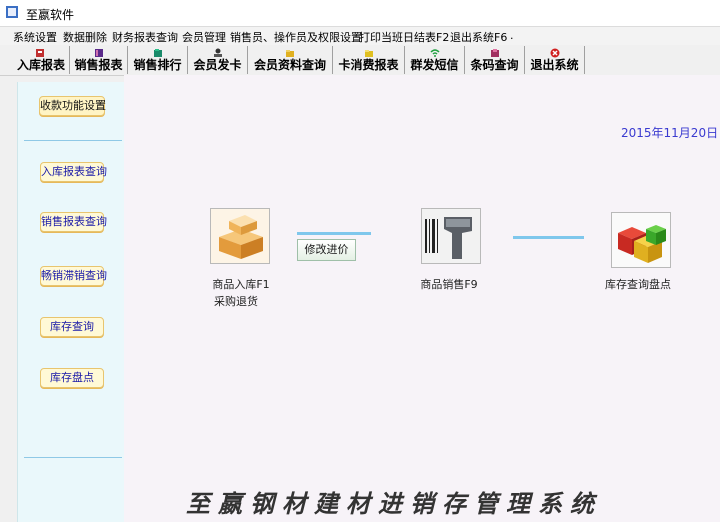 The image size is (720, 522). I want to click on boxes-icon, so click(240, 236).